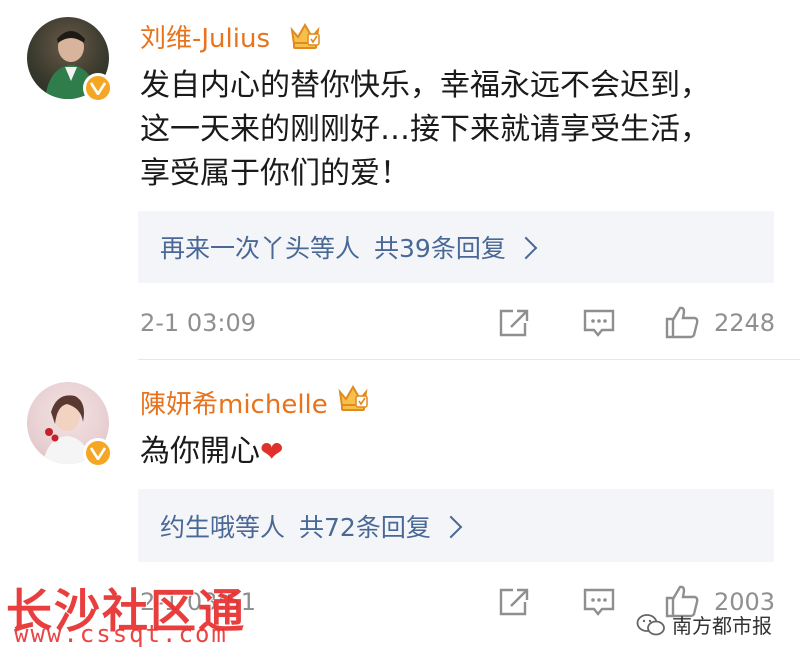  Describe the element at coordinates (650, 624) in the screenshot. I see `wechat-icon` at that location.